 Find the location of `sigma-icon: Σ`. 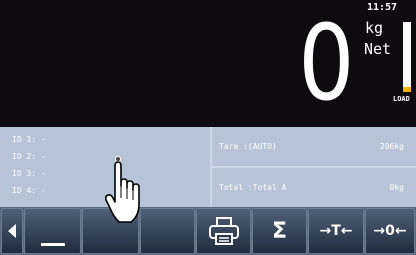

sigma-icon: Σ is located at coordinates (279, 231).